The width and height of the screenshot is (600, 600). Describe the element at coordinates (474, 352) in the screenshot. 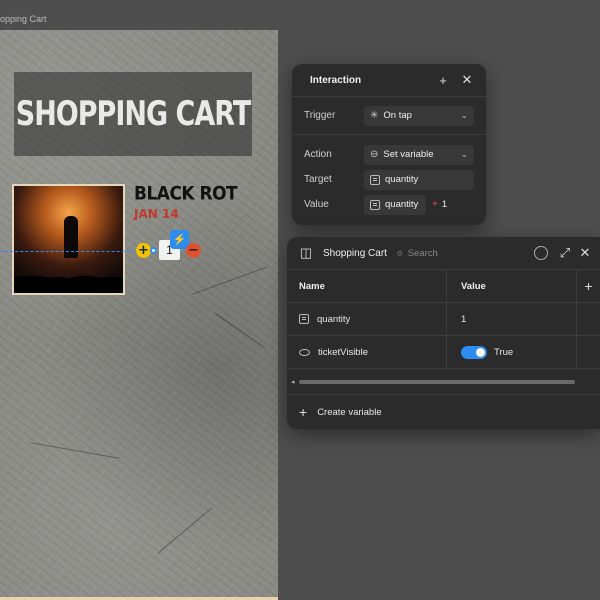

I see `boolean-toggle` at that location.